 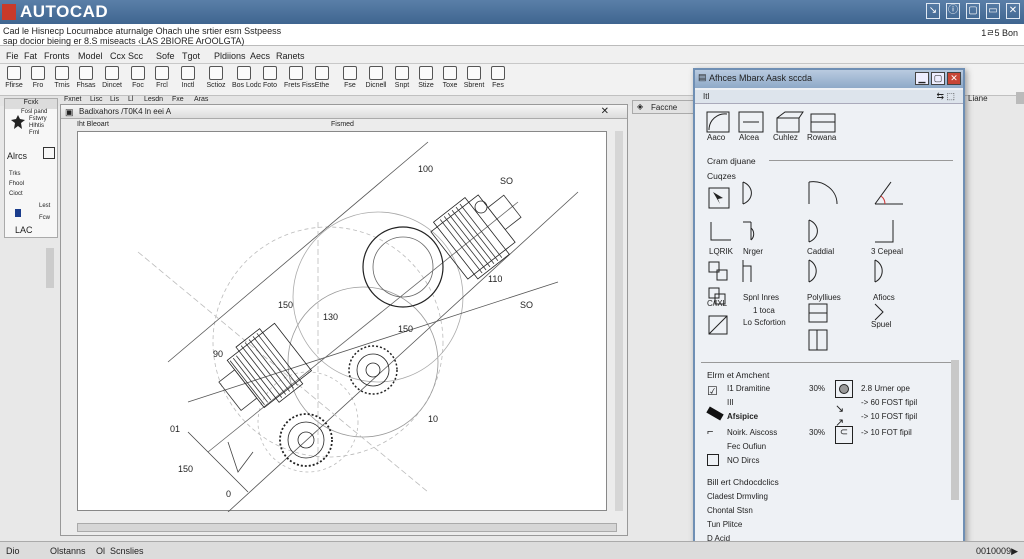 I want to click on drawing-vertical-scrollbar, so click(x=619, y=321).